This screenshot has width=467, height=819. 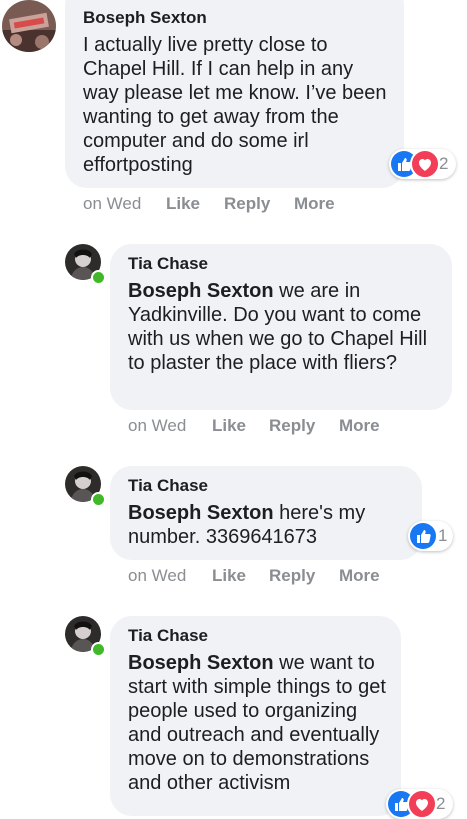 What do you see at coordinates (29, 26) in the screenshot?
I see `commenter-avatar` at bounding box center [29, 26].